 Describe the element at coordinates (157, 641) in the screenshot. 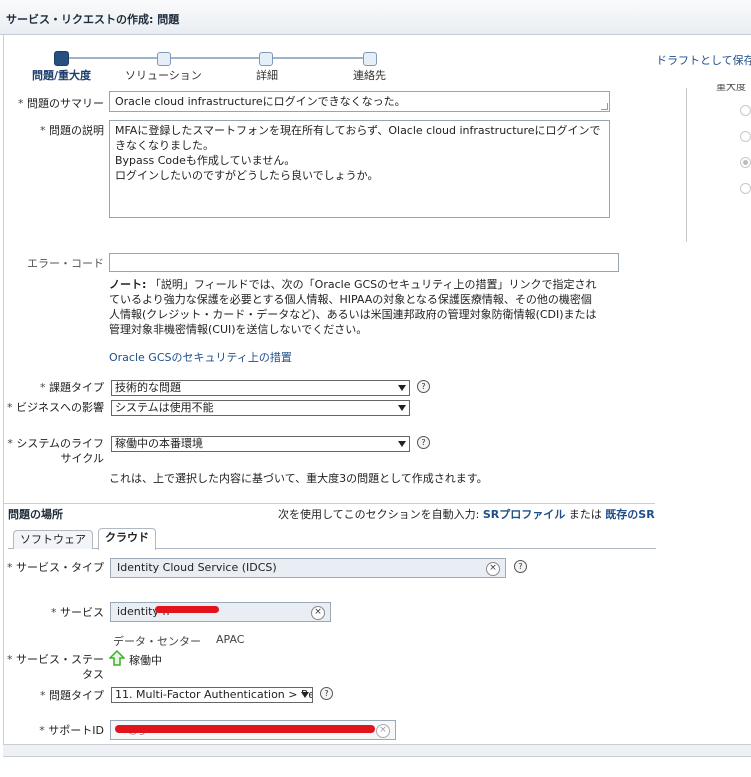

I see `datacenter-label: データ・センター` at that location.